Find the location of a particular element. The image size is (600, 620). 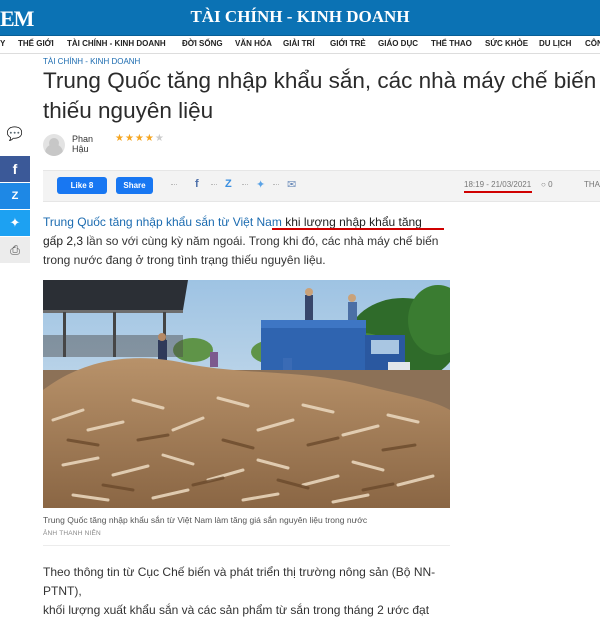

facebook-share-icon: f is located at coordinates (197, 184).